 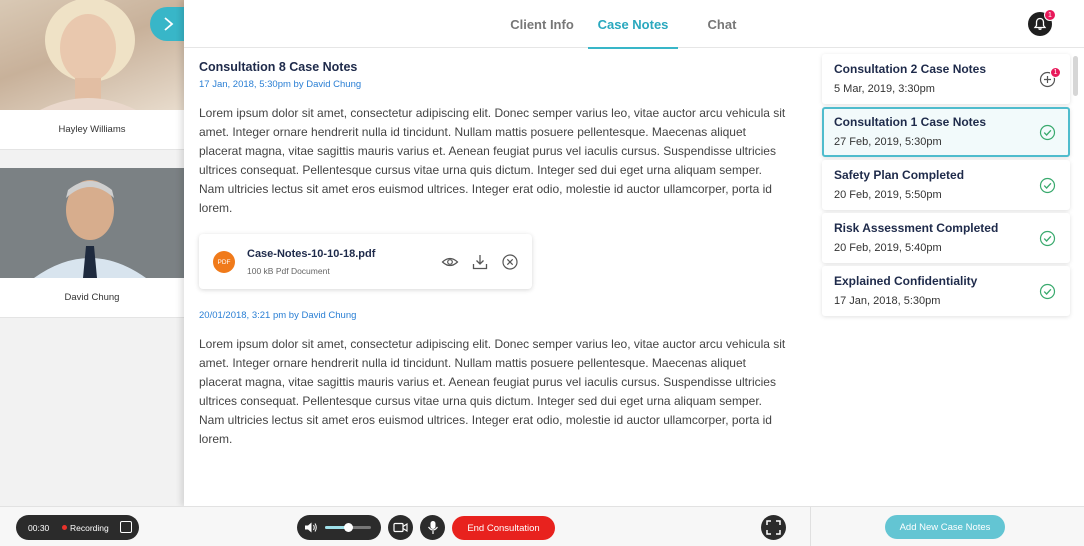 What do you see at coordinates (39, 528) in the screenshot?
I see `recording-time: 00:30` at bounding box center [39, 528].